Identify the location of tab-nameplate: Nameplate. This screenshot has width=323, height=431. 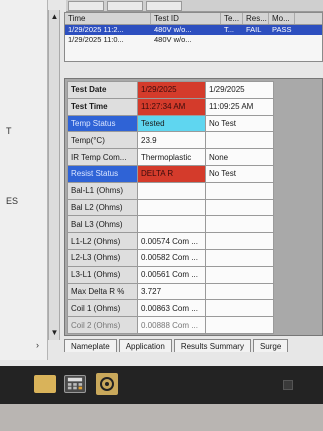
(90, 345).